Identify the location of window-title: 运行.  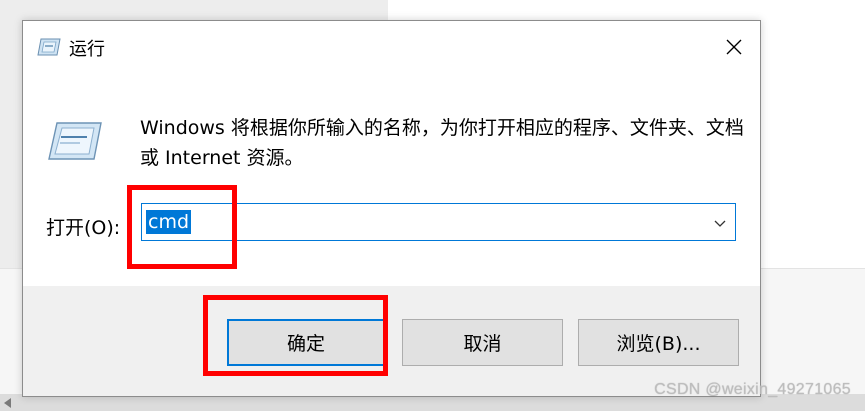
(87, 49).